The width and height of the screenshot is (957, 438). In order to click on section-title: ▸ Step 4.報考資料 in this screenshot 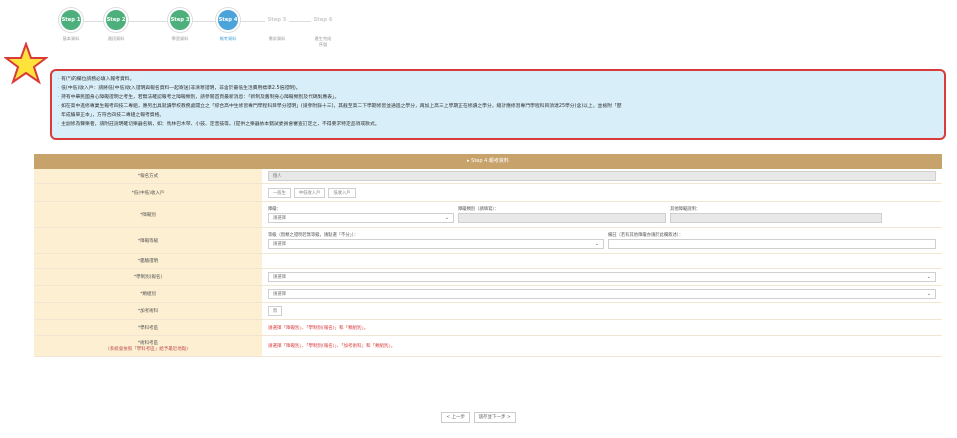, I will do `click(488, 161)`.